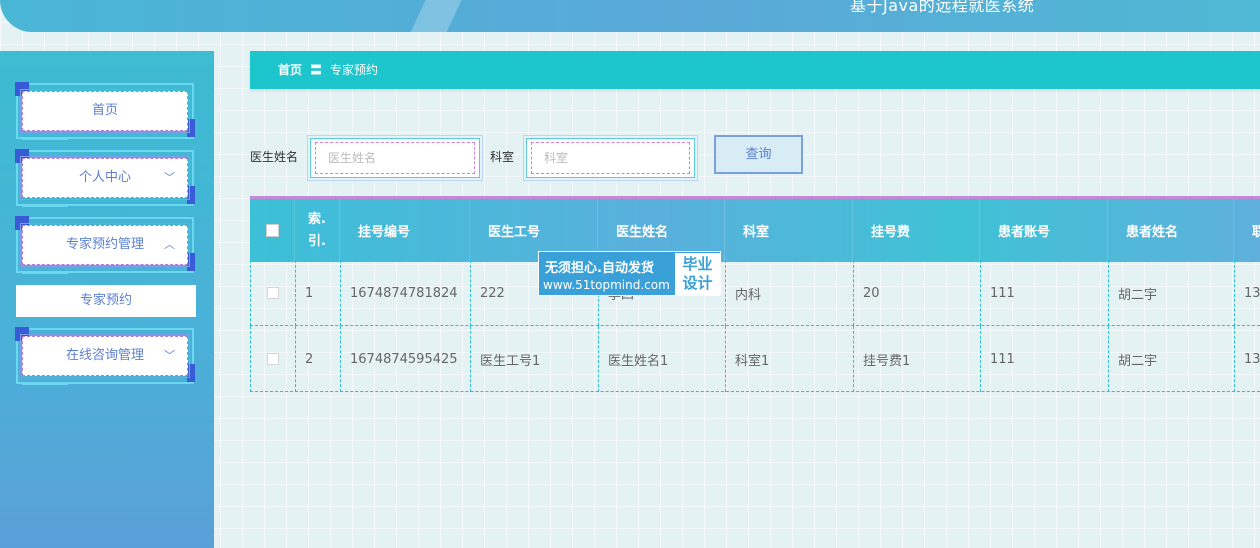  Describe the element at coordinates (274, 157) in the screenshot. I see `doctor-name-label: 医生姓名` at that location.